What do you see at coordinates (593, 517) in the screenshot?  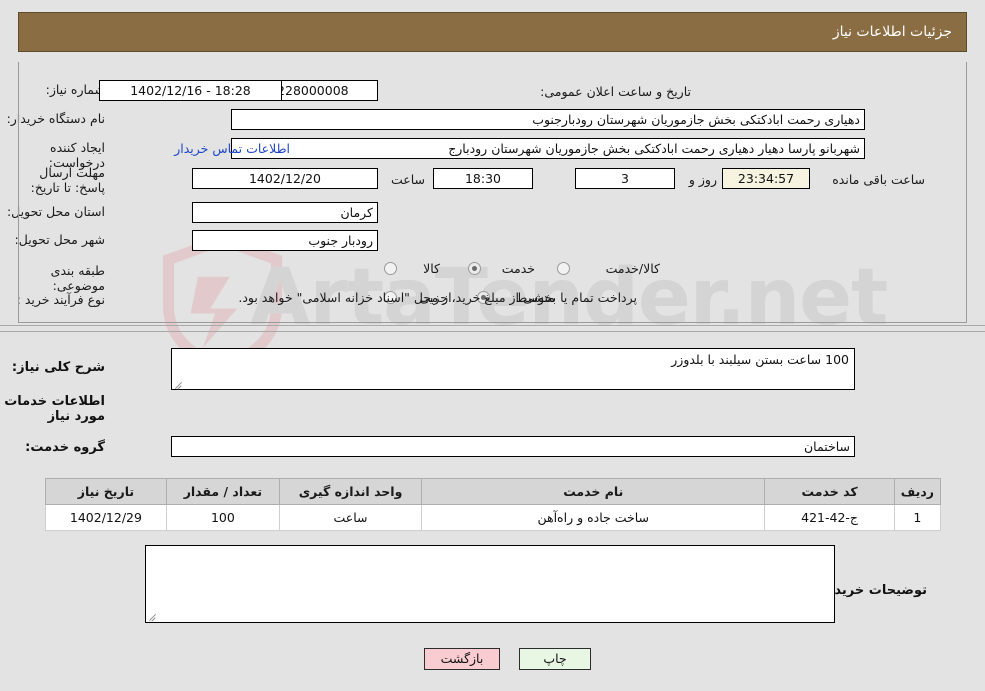 I see `cell-name: ساخت جاده و راه‌آهن` at bounding box center [593, 517].